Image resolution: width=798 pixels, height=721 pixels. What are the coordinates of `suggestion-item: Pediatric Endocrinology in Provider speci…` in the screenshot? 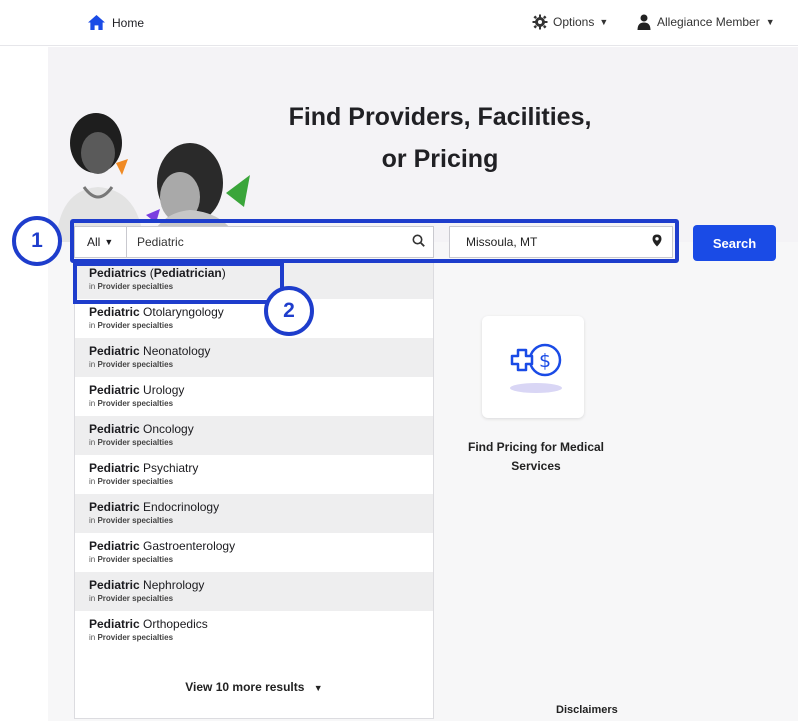 It's located at (254, 513).